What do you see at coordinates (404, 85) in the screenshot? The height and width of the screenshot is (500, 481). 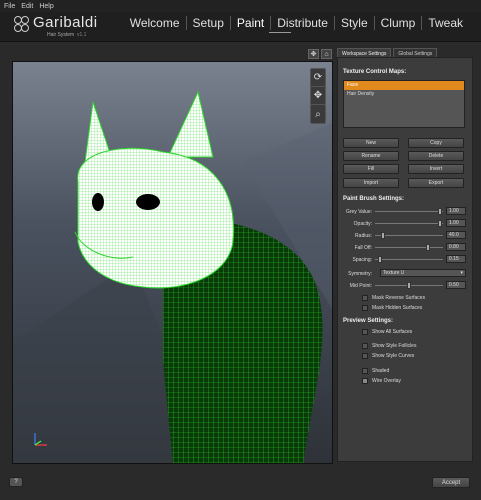 I see `list-item: Face` at bounding box center [404, 85].